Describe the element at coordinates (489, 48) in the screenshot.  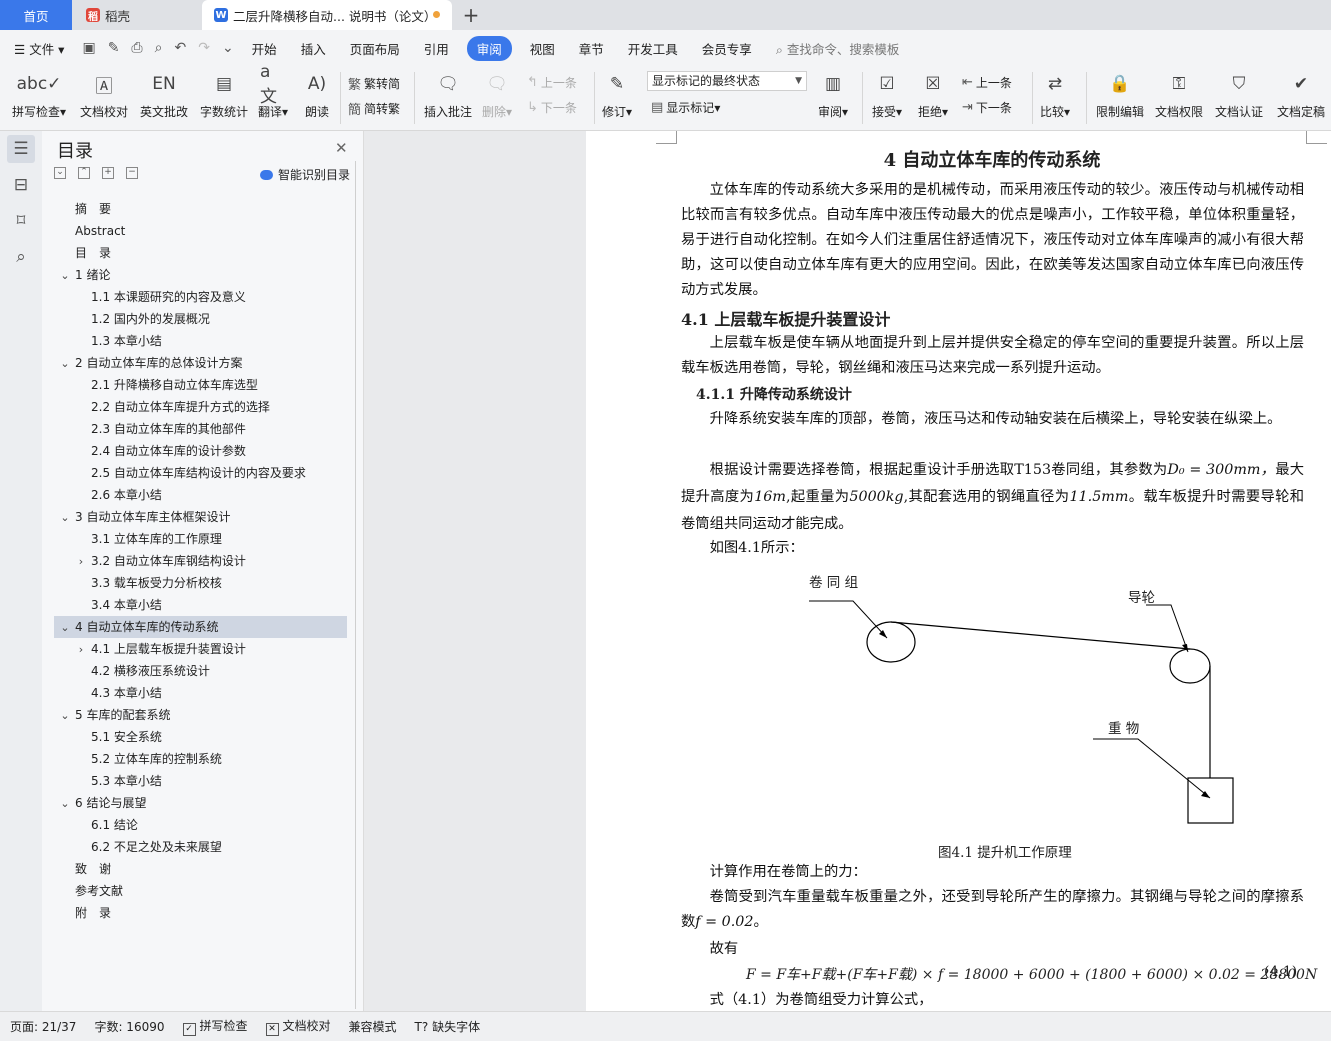
I see `menu-review: 审阅` at that location.